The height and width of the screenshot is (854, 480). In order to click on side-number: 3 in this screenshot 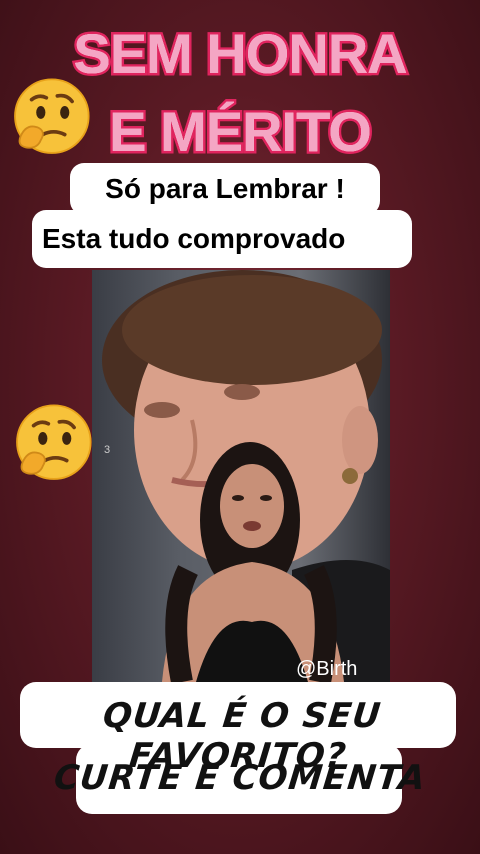, I will do `click(107, 450)`.